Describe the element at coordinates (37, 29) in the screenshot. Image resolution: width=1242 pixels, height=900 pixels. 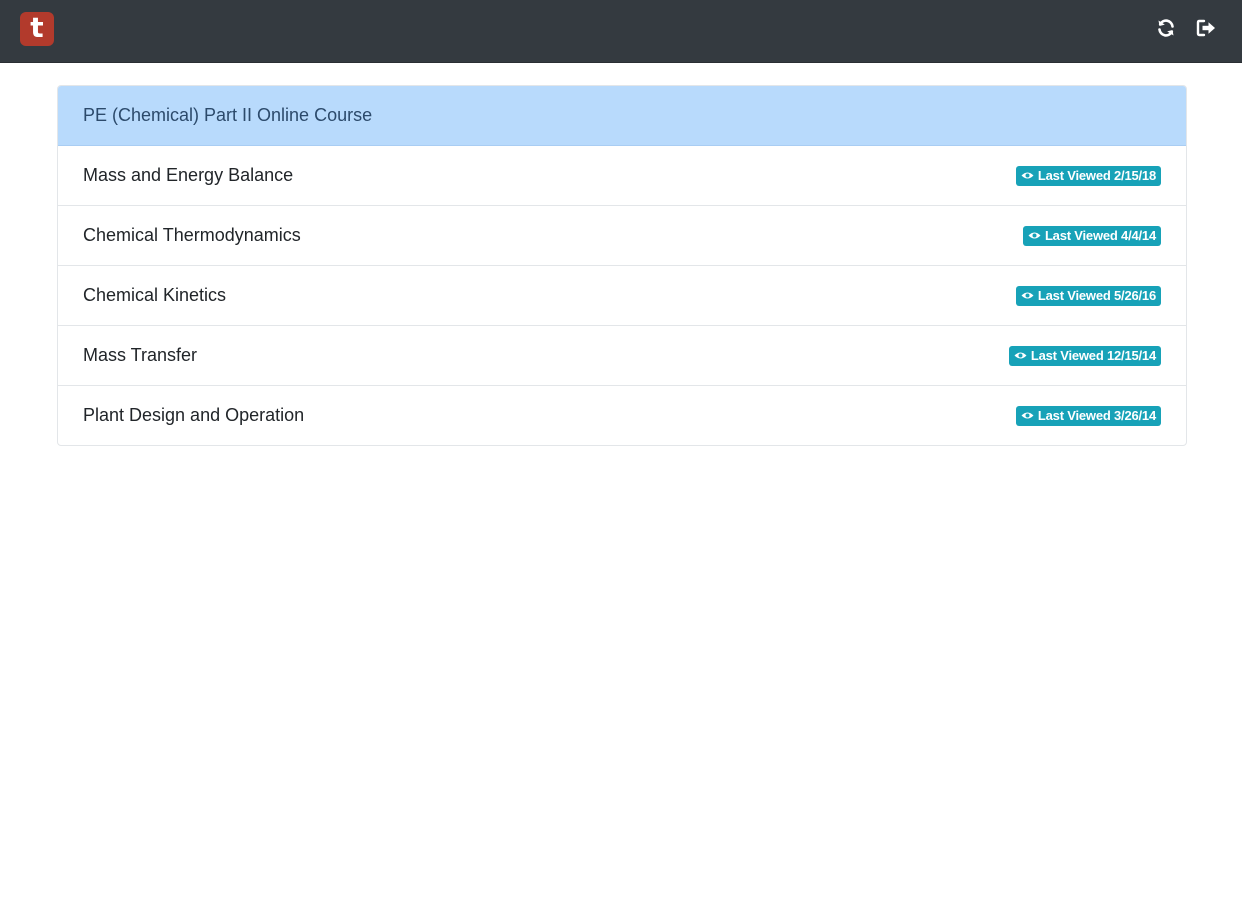
I see `app-logo: t` at that location.